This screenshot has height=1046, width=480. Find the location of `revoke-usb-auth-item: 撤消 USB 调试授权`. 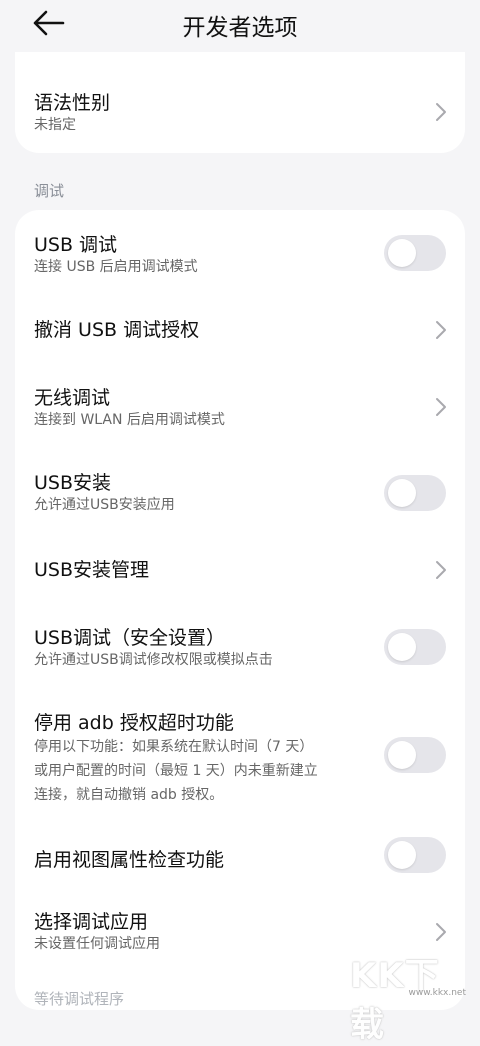

revoke-usb-auth-item: 撤消 USB 调试授权 is located at coordinates (240, 330).